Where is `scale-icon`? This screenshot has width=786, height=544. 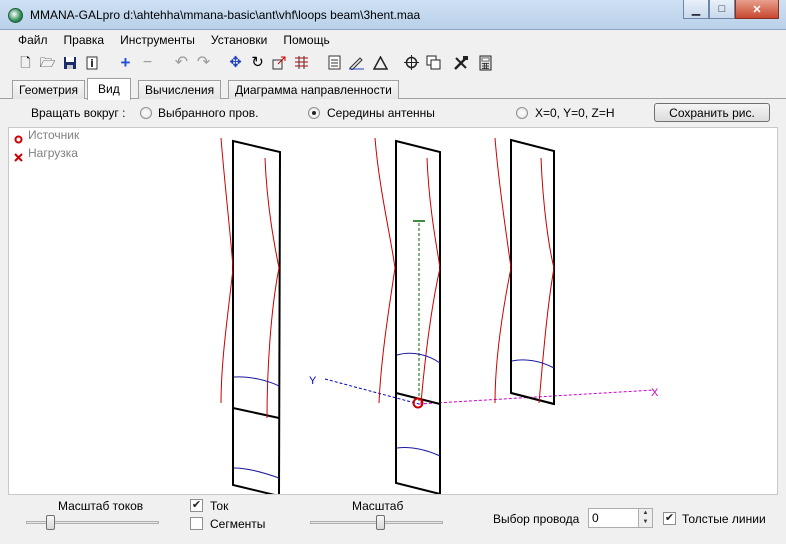 scale-icon is located at coordinates (279, 62).